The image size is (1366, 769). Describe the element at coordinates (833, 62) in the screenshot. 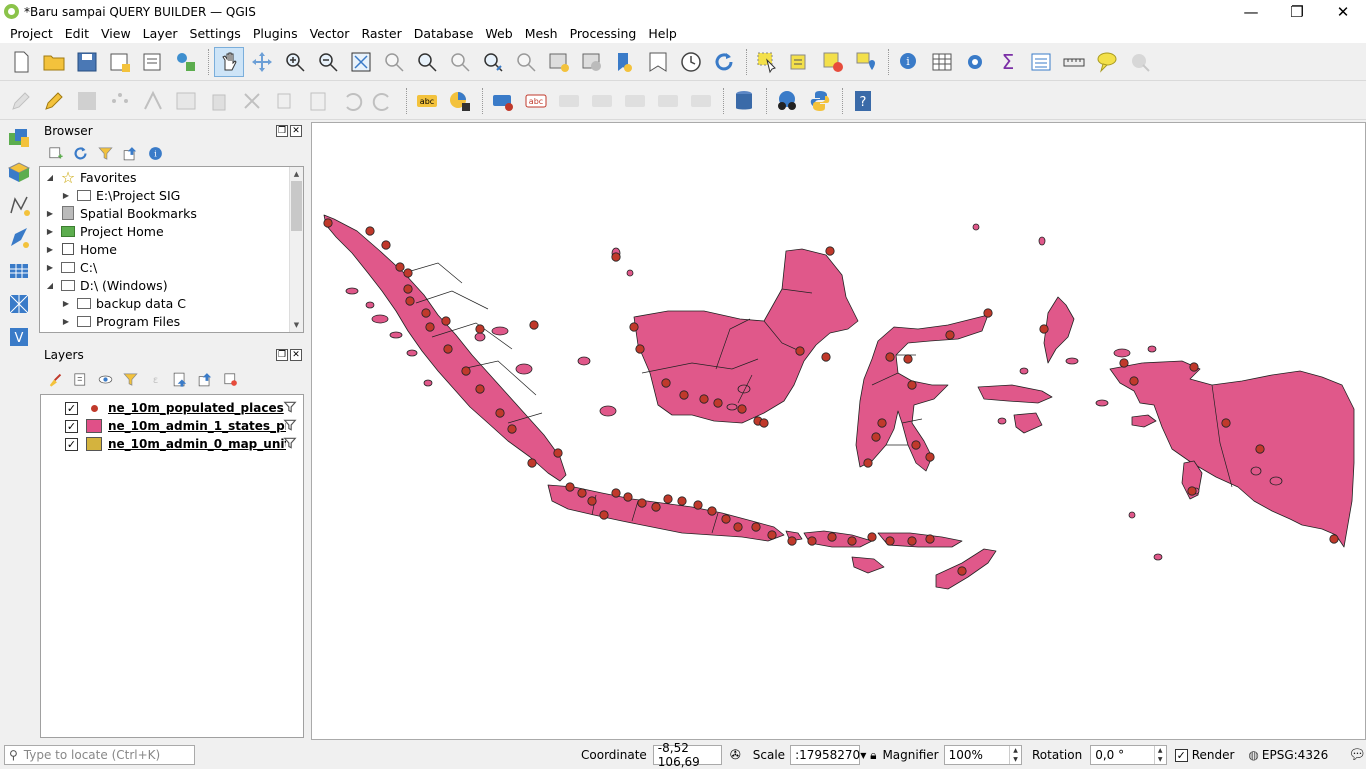

I see `deselect-icon` at that location.